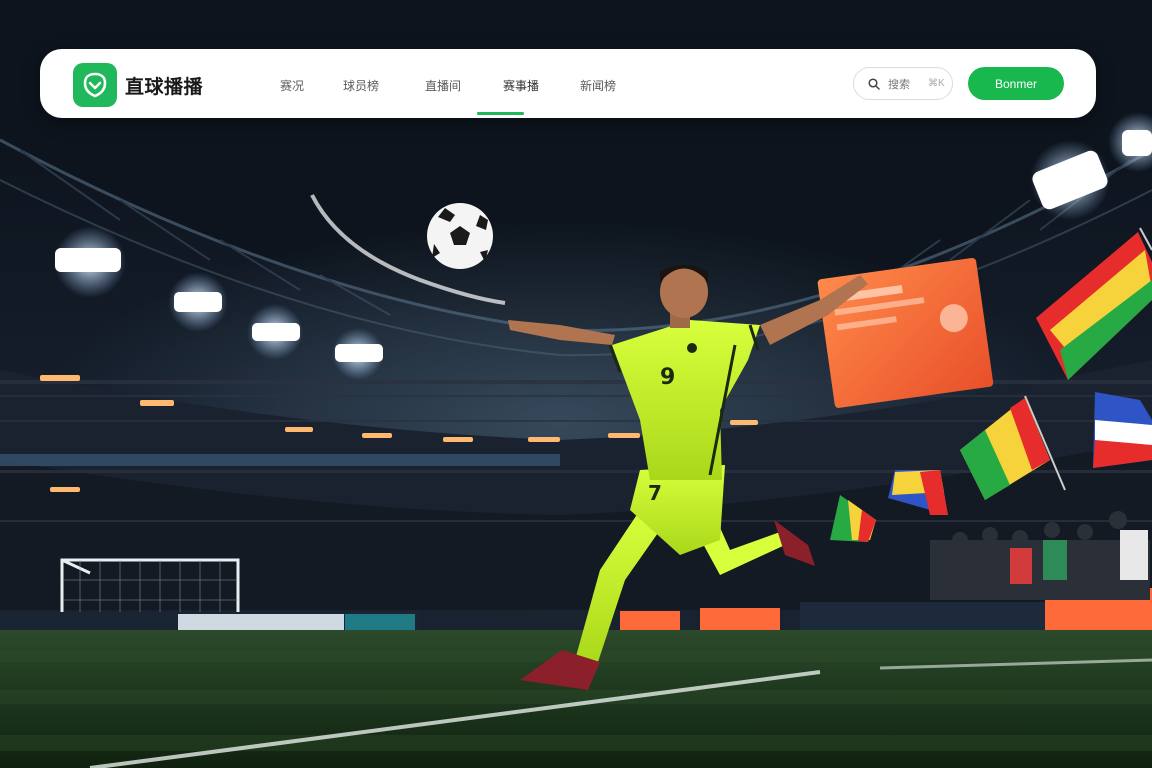  Describe the element at coordinates (598, 85) in the screenshot. I see `nav-item-5: 新闻榜` at that location.